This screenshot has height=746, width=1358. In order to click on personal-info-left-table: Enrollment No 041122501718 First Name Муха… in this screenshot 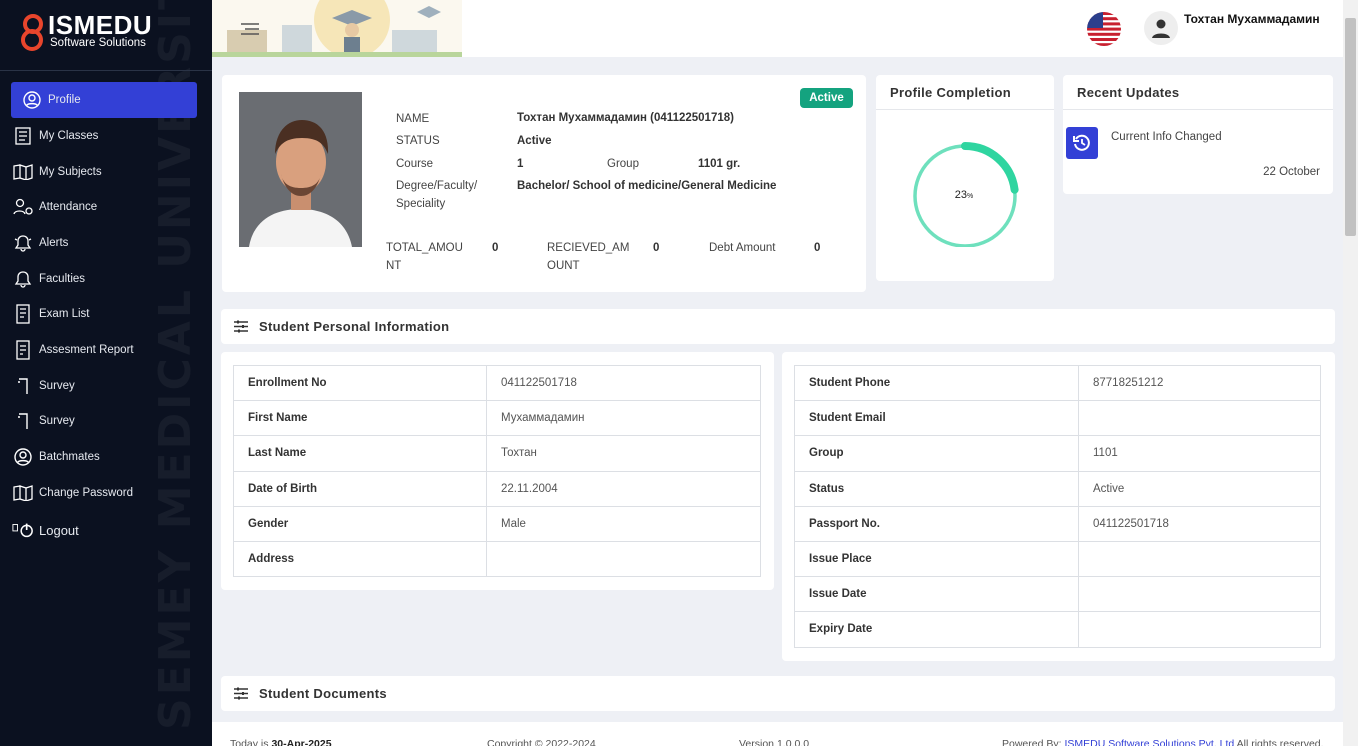, I will do `click(497, 471)`.